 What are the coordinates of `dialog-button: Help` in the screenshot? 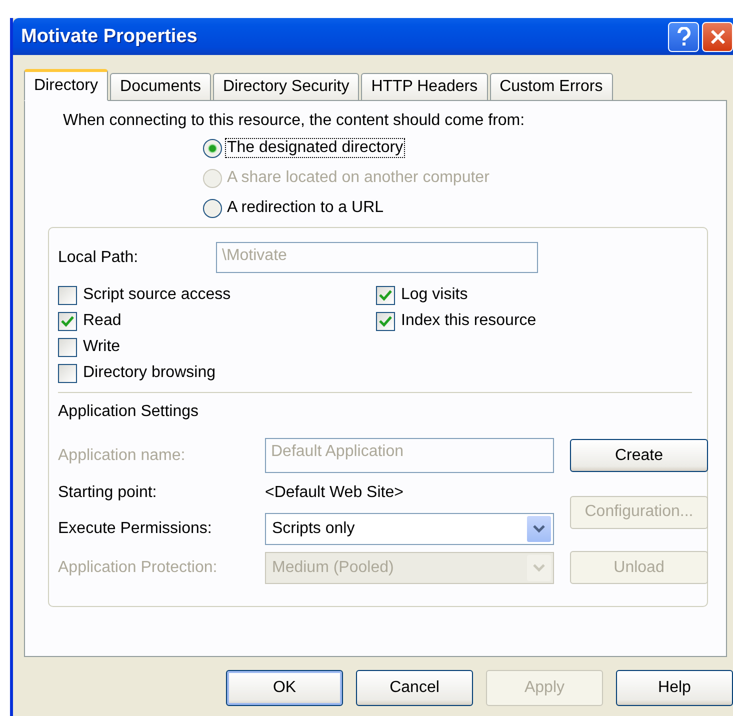 It's located at (674, 688).